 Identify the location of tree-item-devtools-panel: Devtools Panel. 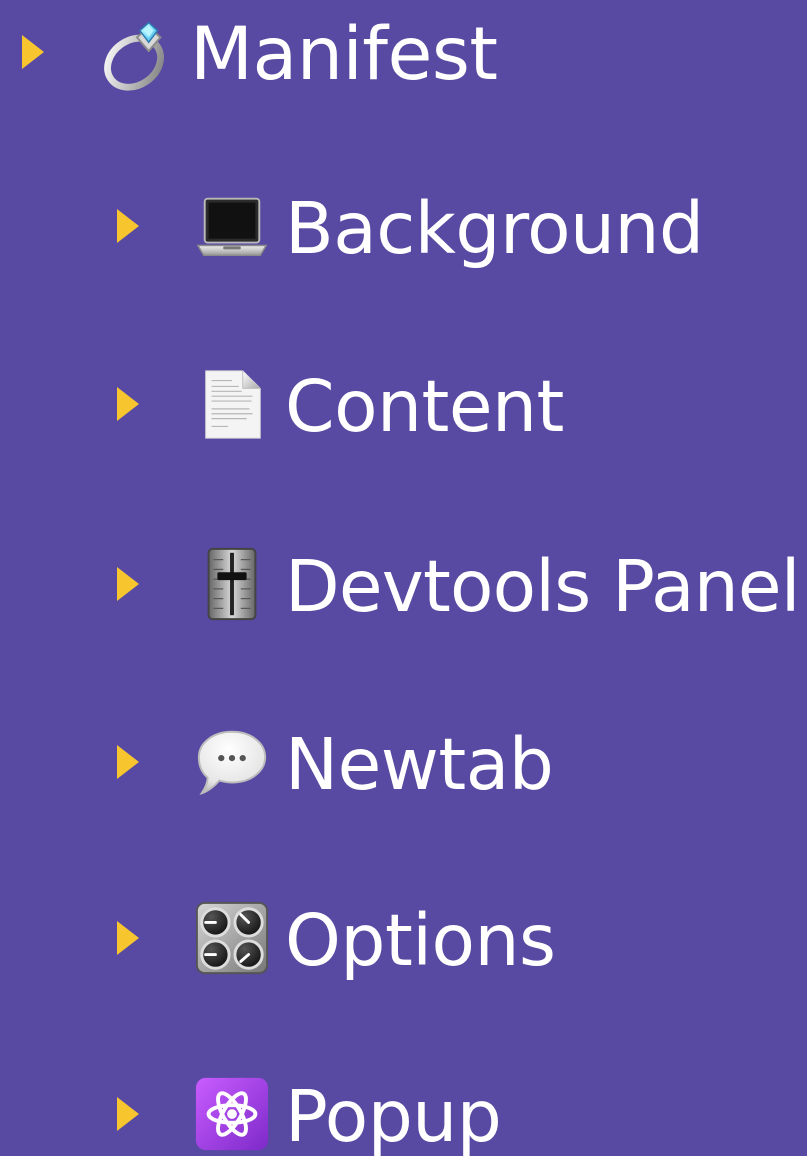
(459, 584).